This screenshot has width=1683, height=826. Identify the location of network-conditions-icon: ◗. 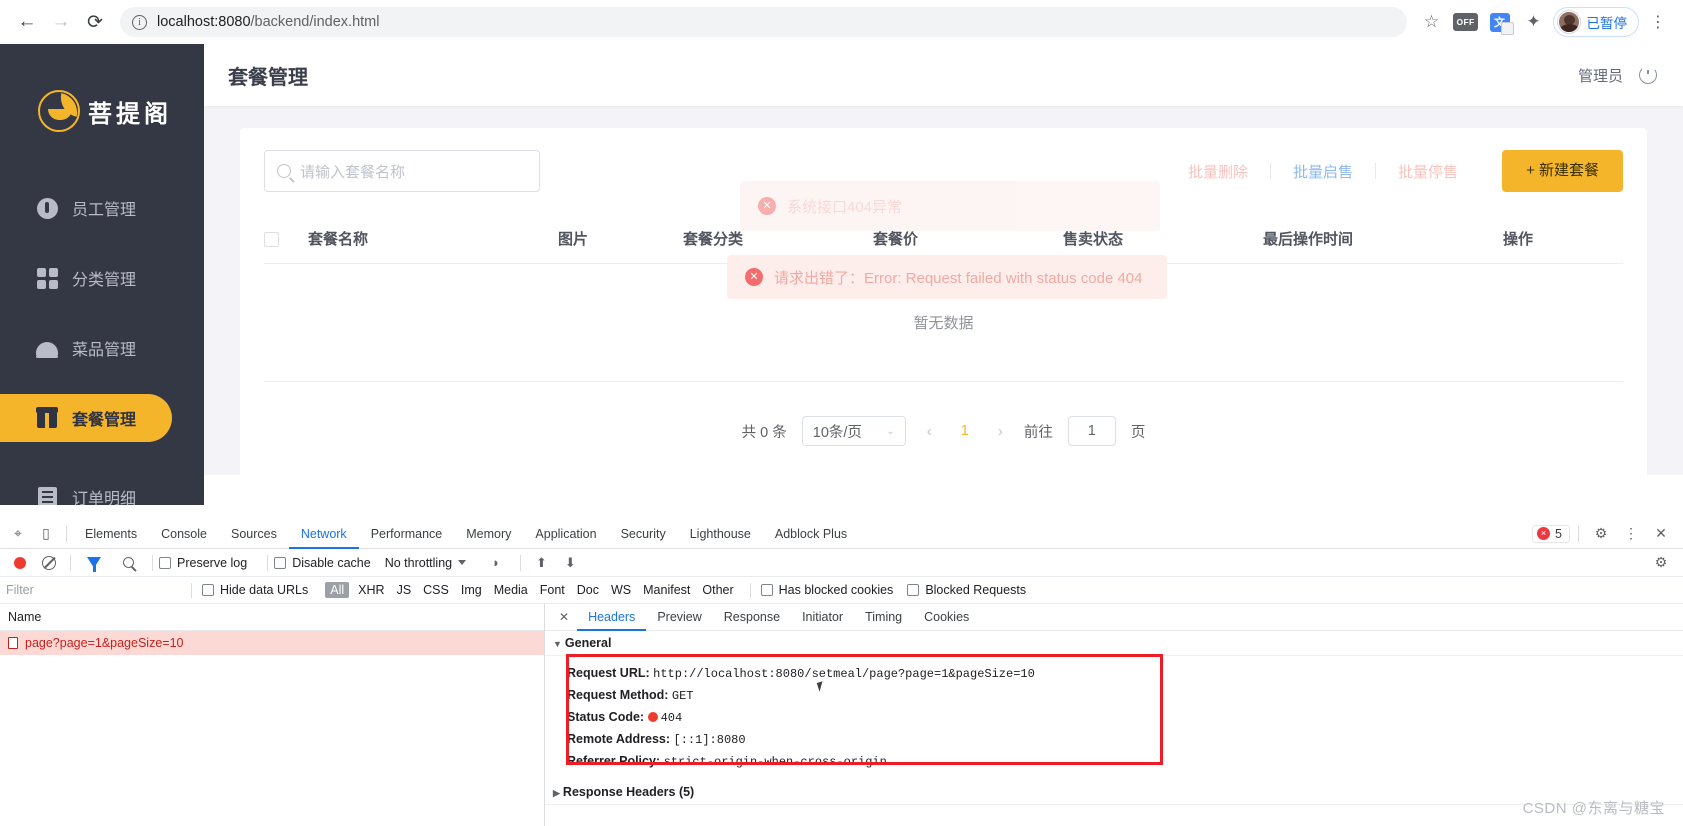
(496, 562).